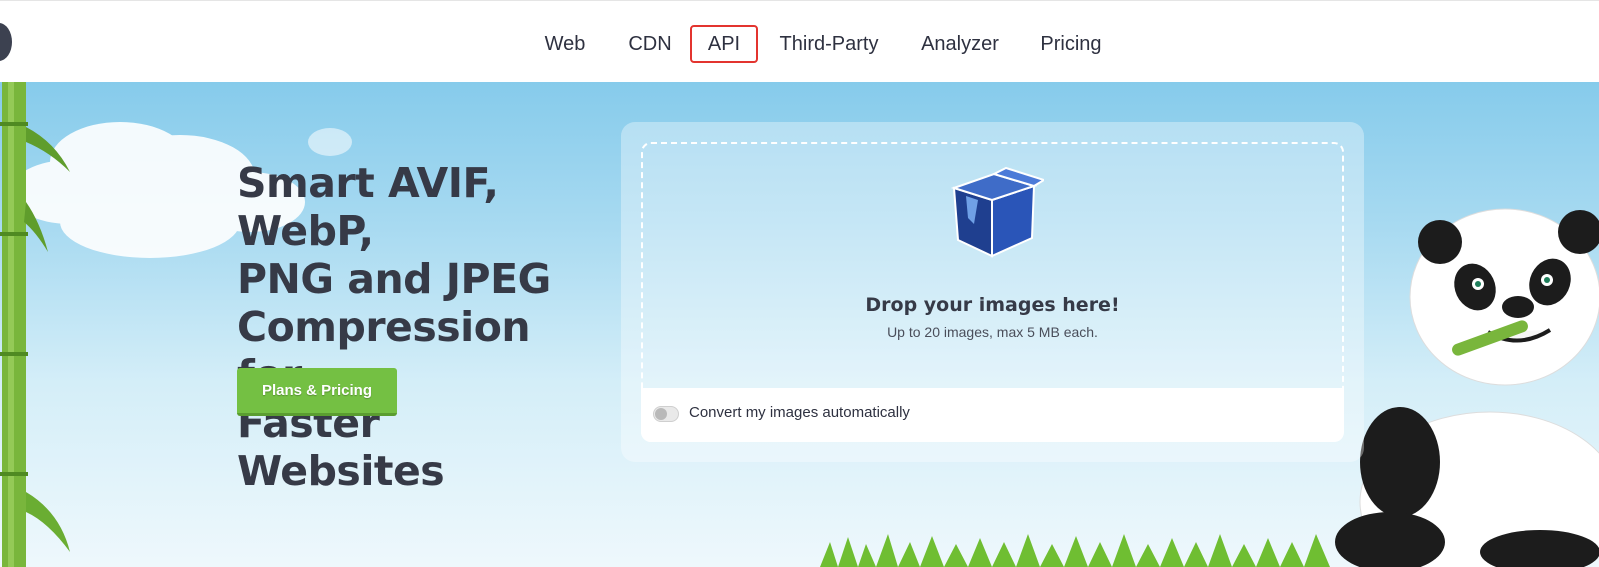  What do you see at coordinates (724, 44) in the screenshot?
I see `nav-item-api: API` at bounding box center [724, 44].